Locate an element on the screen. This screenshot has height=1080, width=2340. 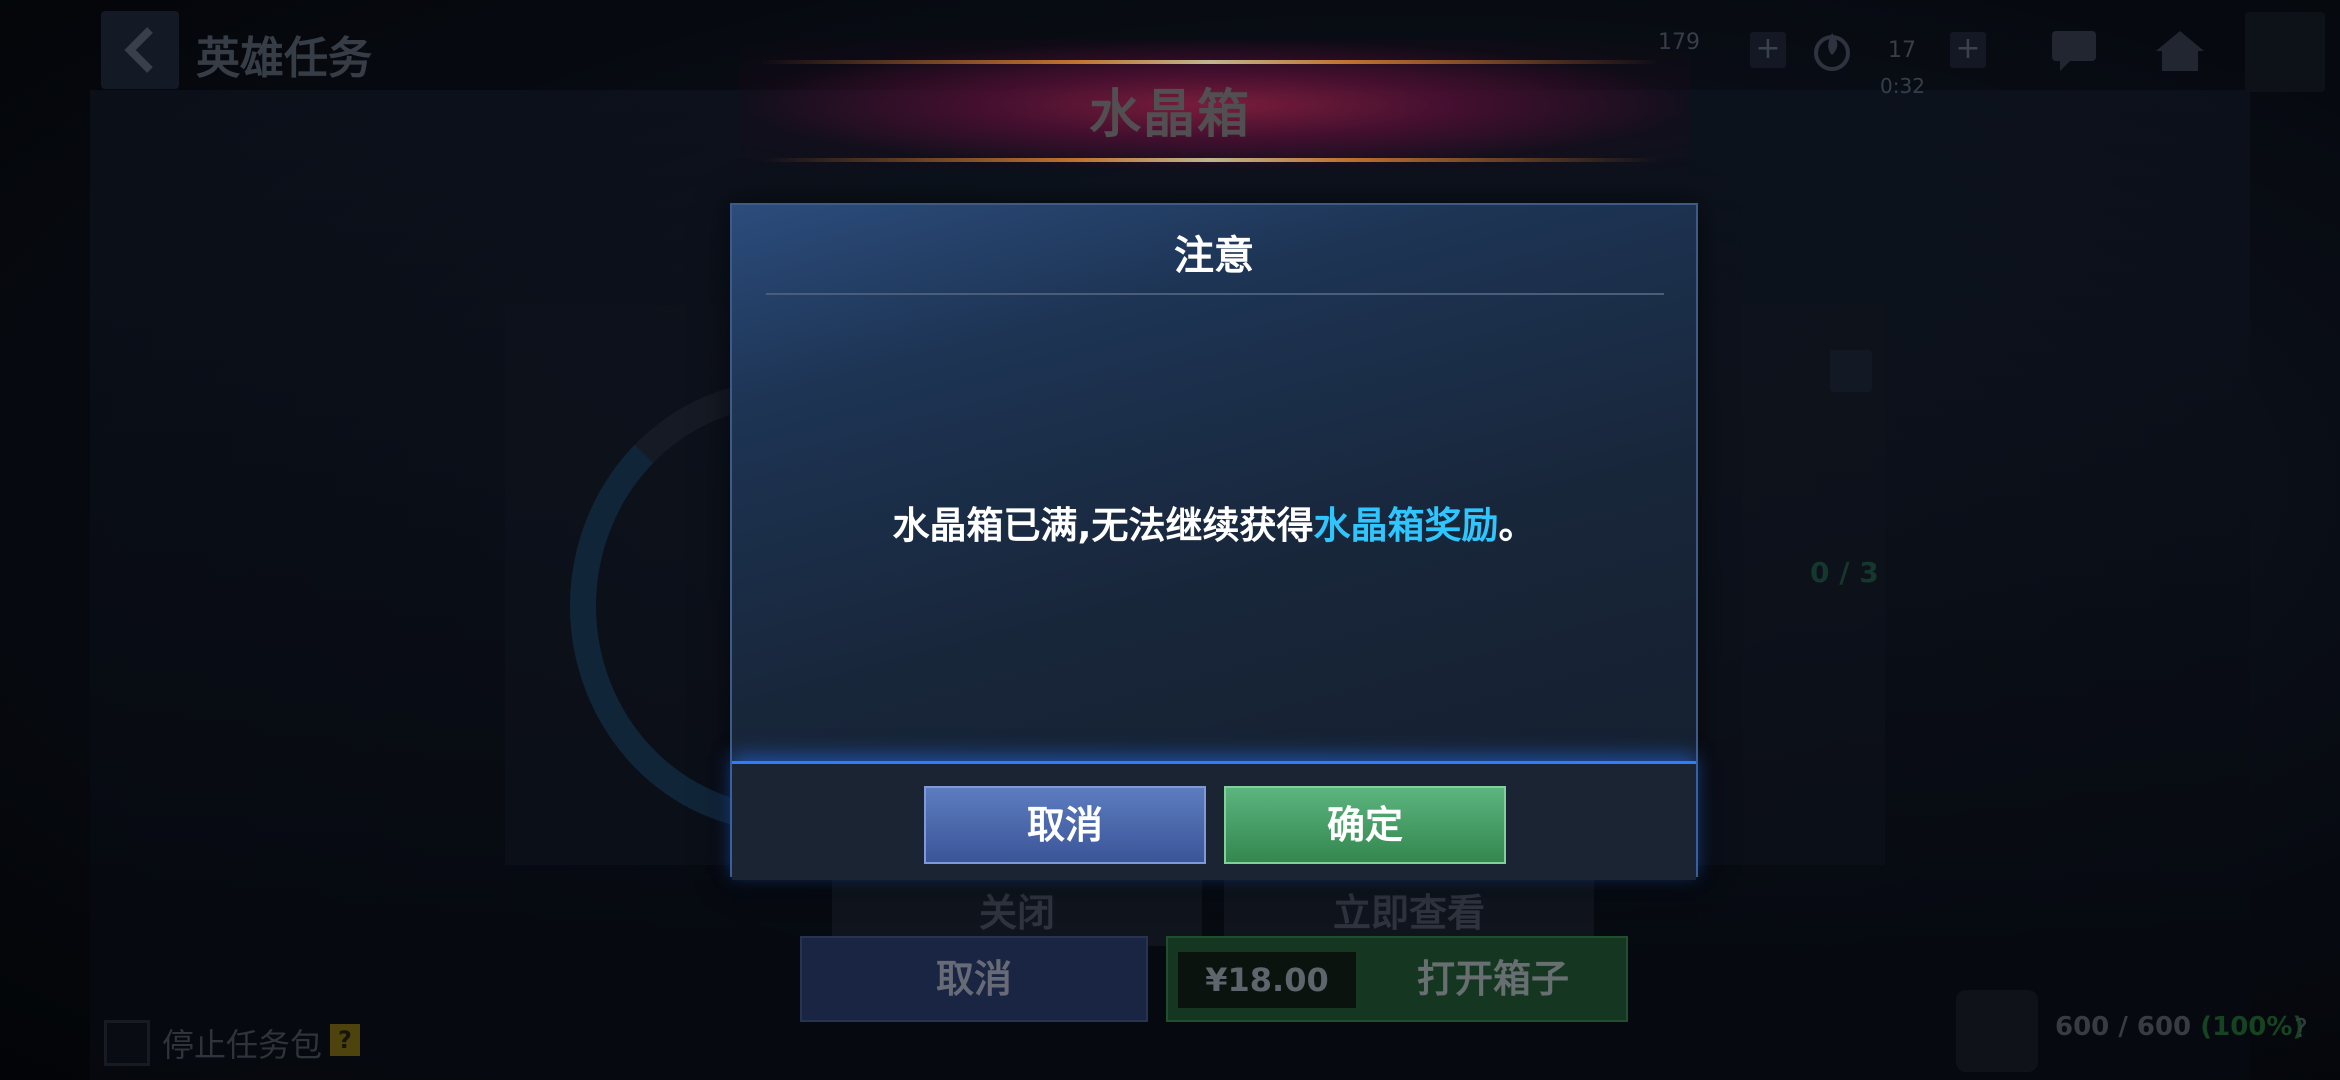
dialog-footer: 取消 确定 is located at coordinates (1214, 820).